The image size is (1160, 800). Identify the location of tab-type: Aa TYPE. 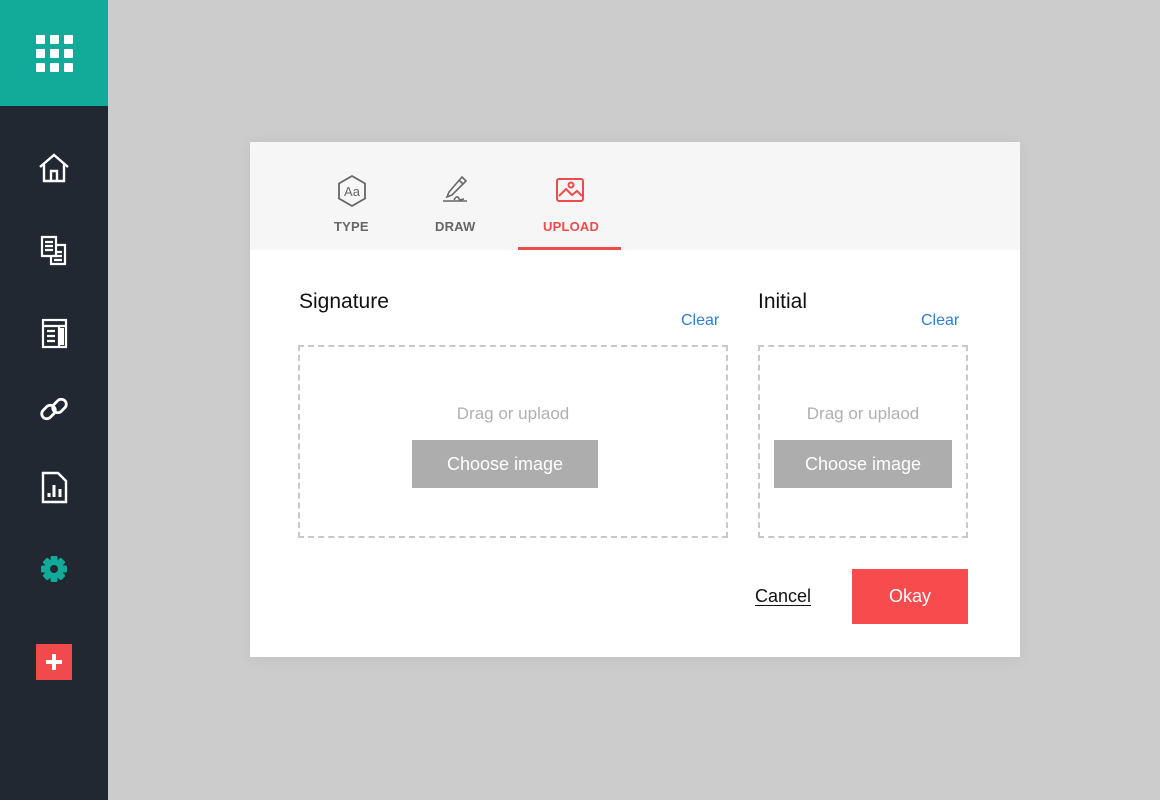
(352, 196).